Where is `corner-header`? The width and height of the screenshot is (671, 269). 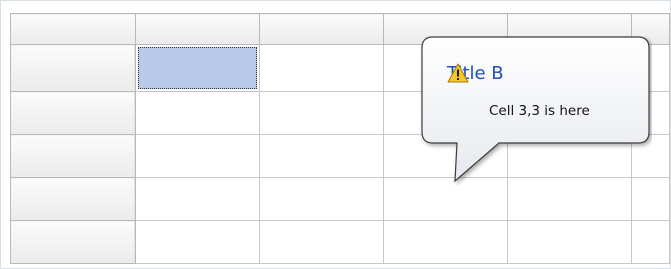
corner-header is located at coordinates (73, 29).